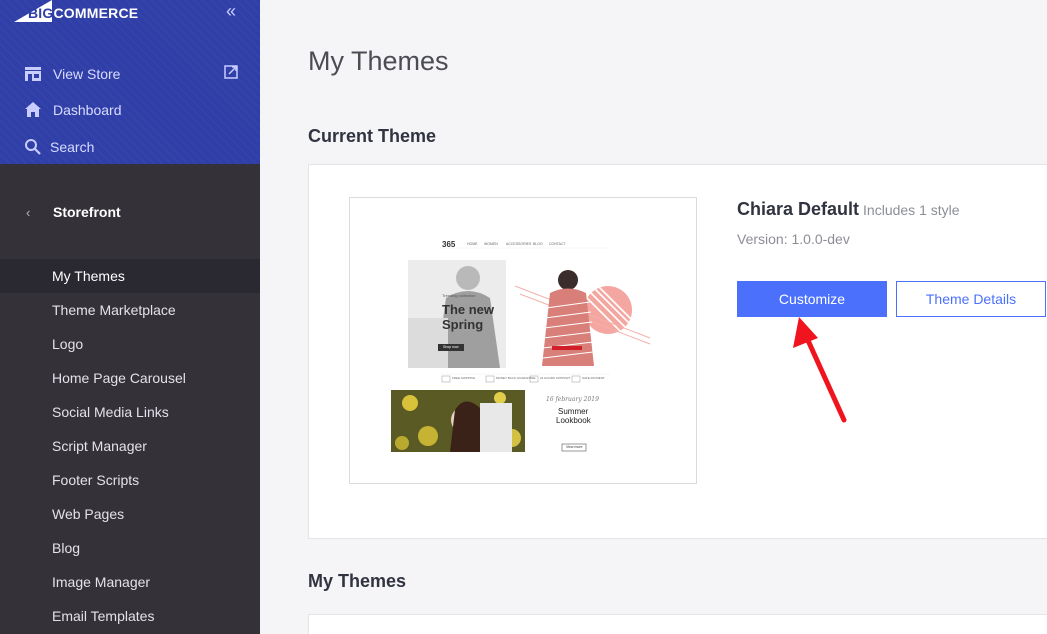  I want to click on my-themes-heading: My Themes, so click(357, 581).